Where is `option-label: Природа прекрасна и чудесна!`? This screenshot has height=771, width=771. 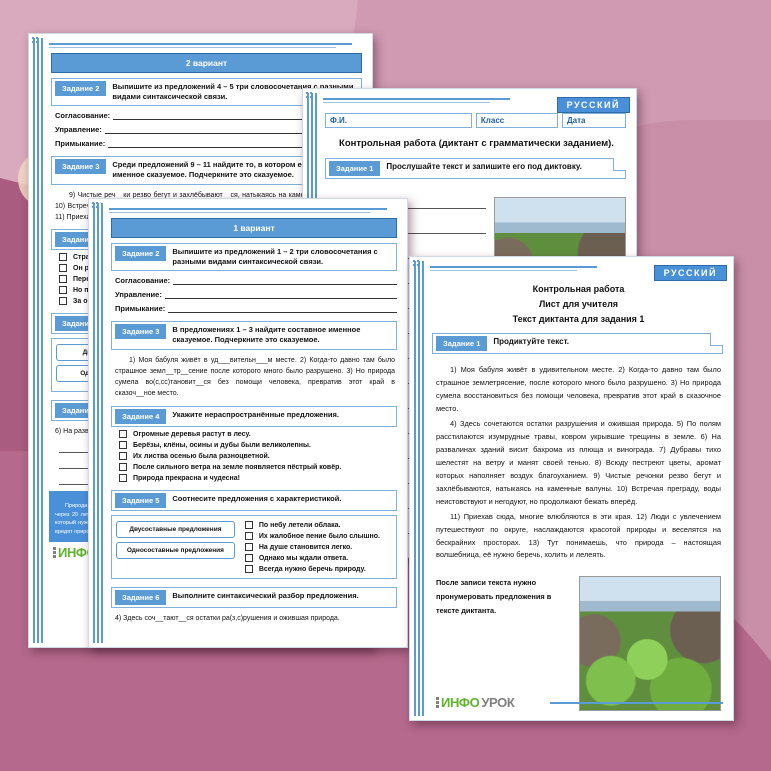 option-label: Природа прекрасна и чудесна! is located at coordinates (186, 478).